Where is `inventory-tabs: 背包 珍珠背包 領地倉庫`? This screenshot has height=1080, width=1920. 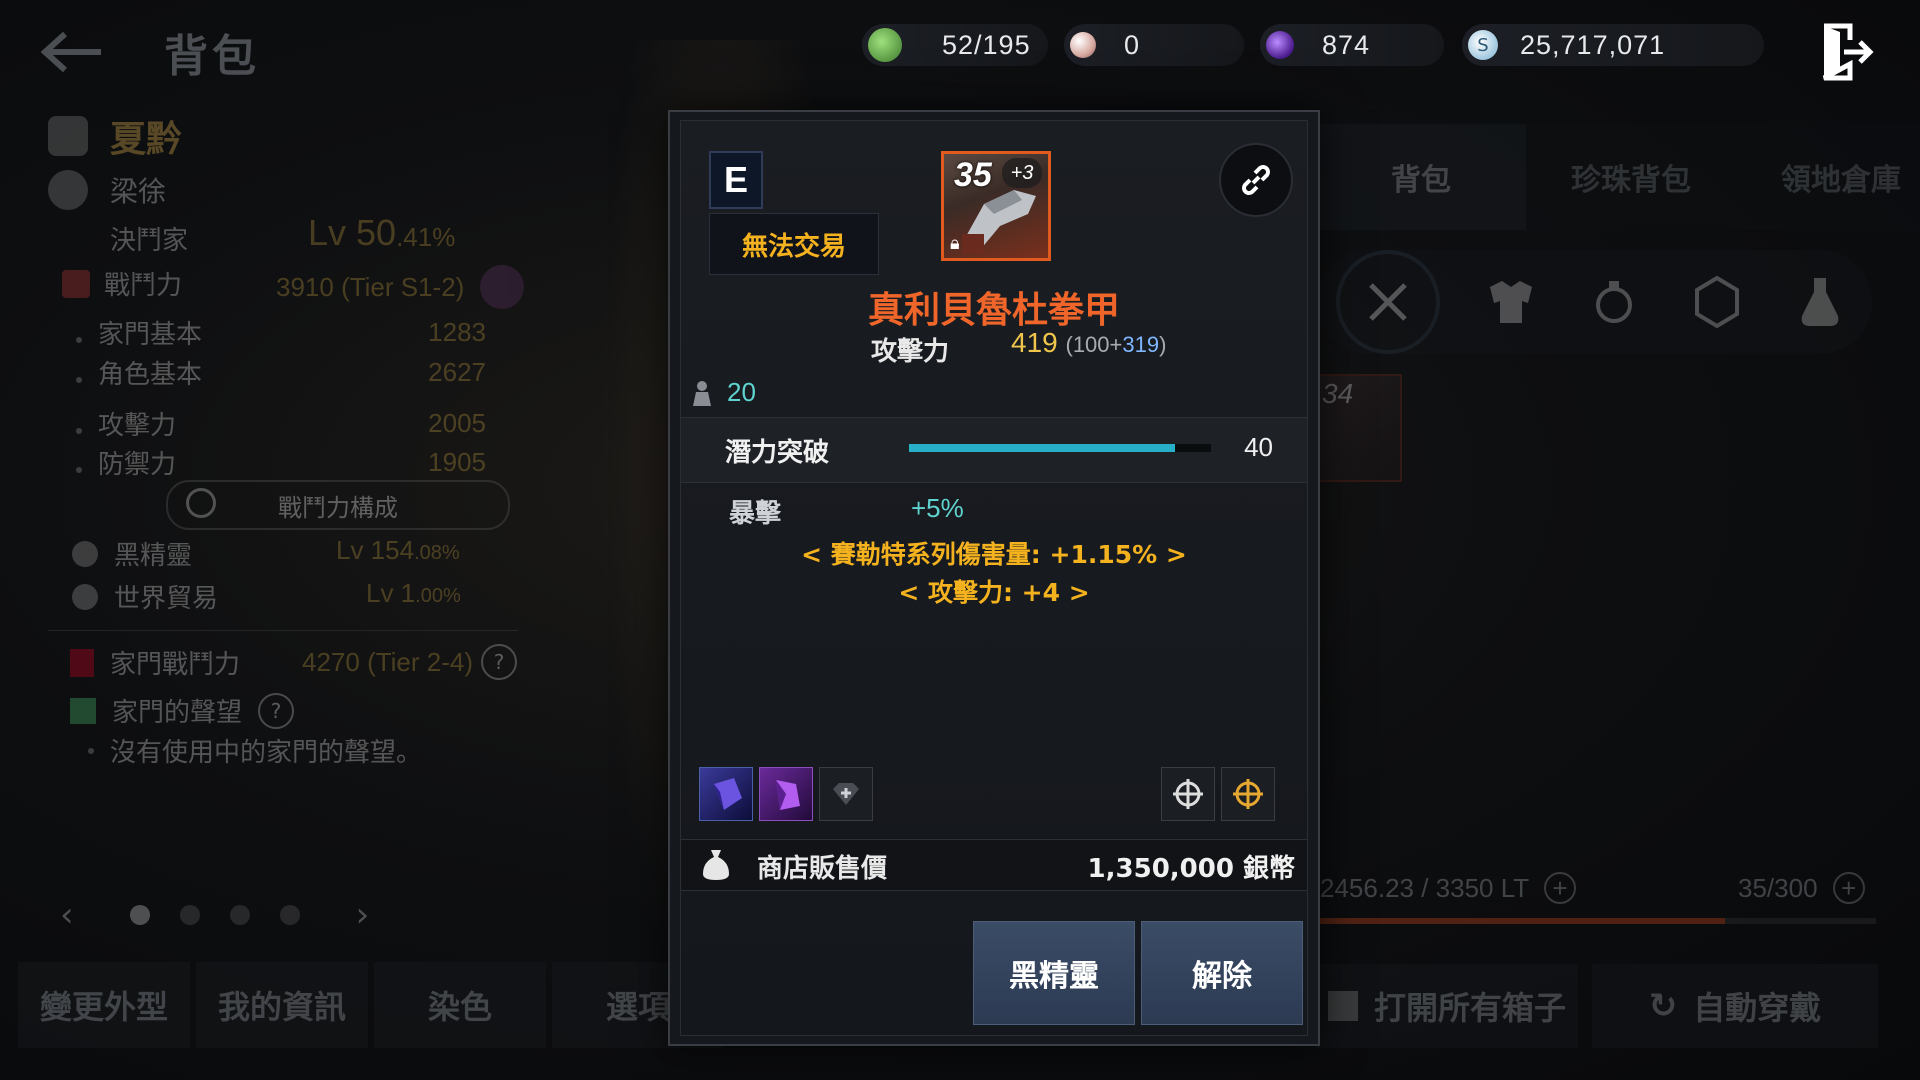
inventory-tabs: 背包 珍珠背包 領地倉庫 is located at coordinates (1618, 177).